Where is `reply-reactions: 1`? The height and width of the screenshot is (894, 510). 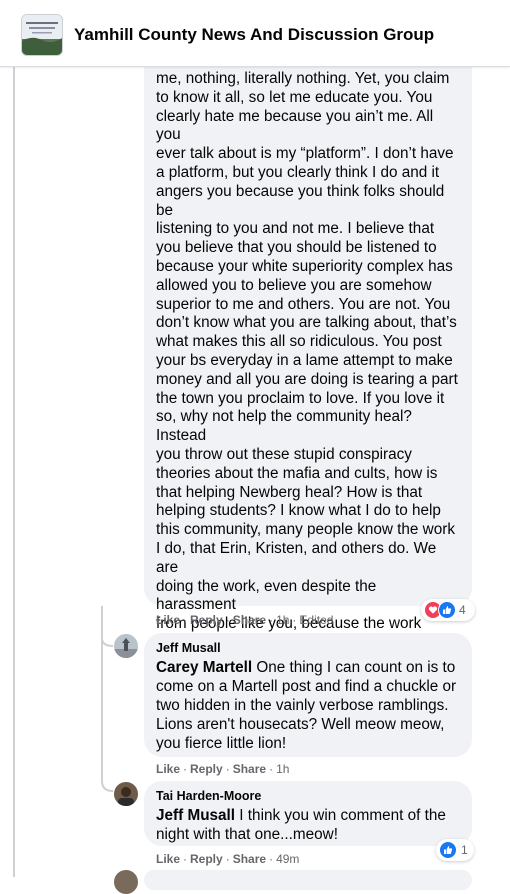
reply-reactions: 1 is located at coordinates (455, 850).